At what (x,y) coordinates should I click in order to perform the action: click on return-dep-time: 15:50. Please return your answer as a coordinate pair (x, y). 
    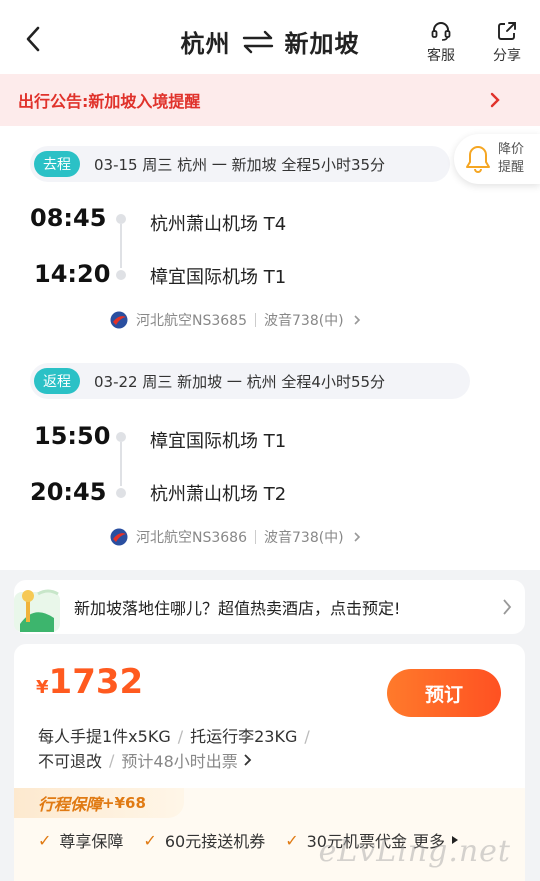
    Looking at the image, I should click on (72, 436).